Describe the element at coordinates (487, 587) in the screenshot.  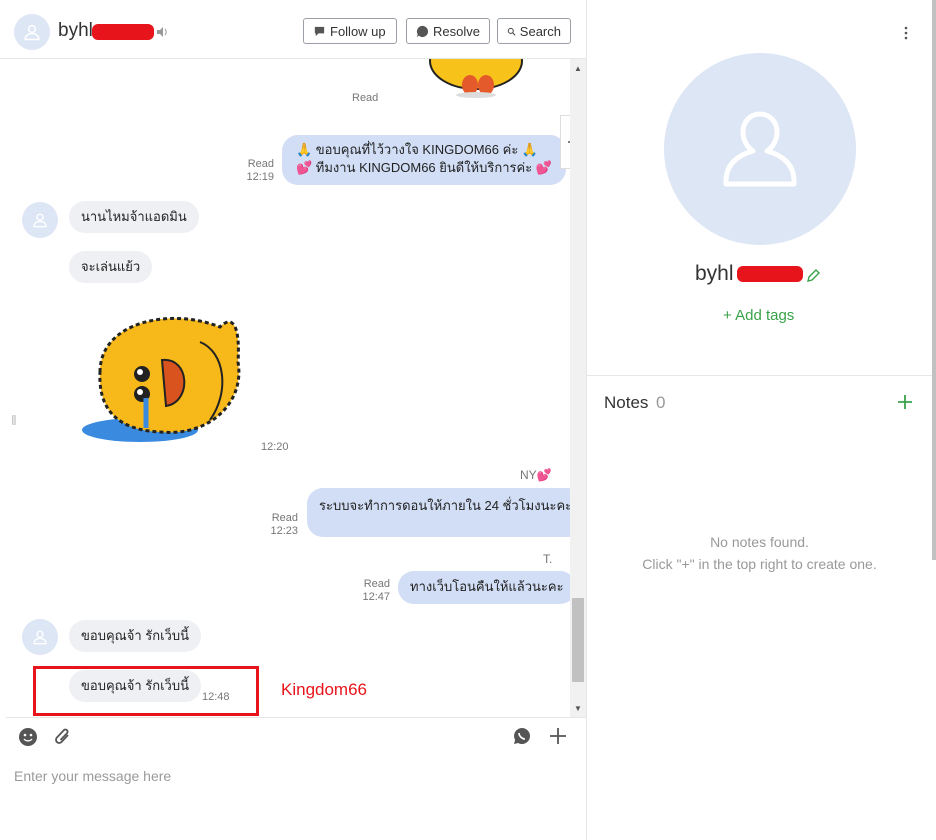
I see `message-bubble-outgoing: ทางเว็บโอนคืนให้แล้วนะคะ` at that location.